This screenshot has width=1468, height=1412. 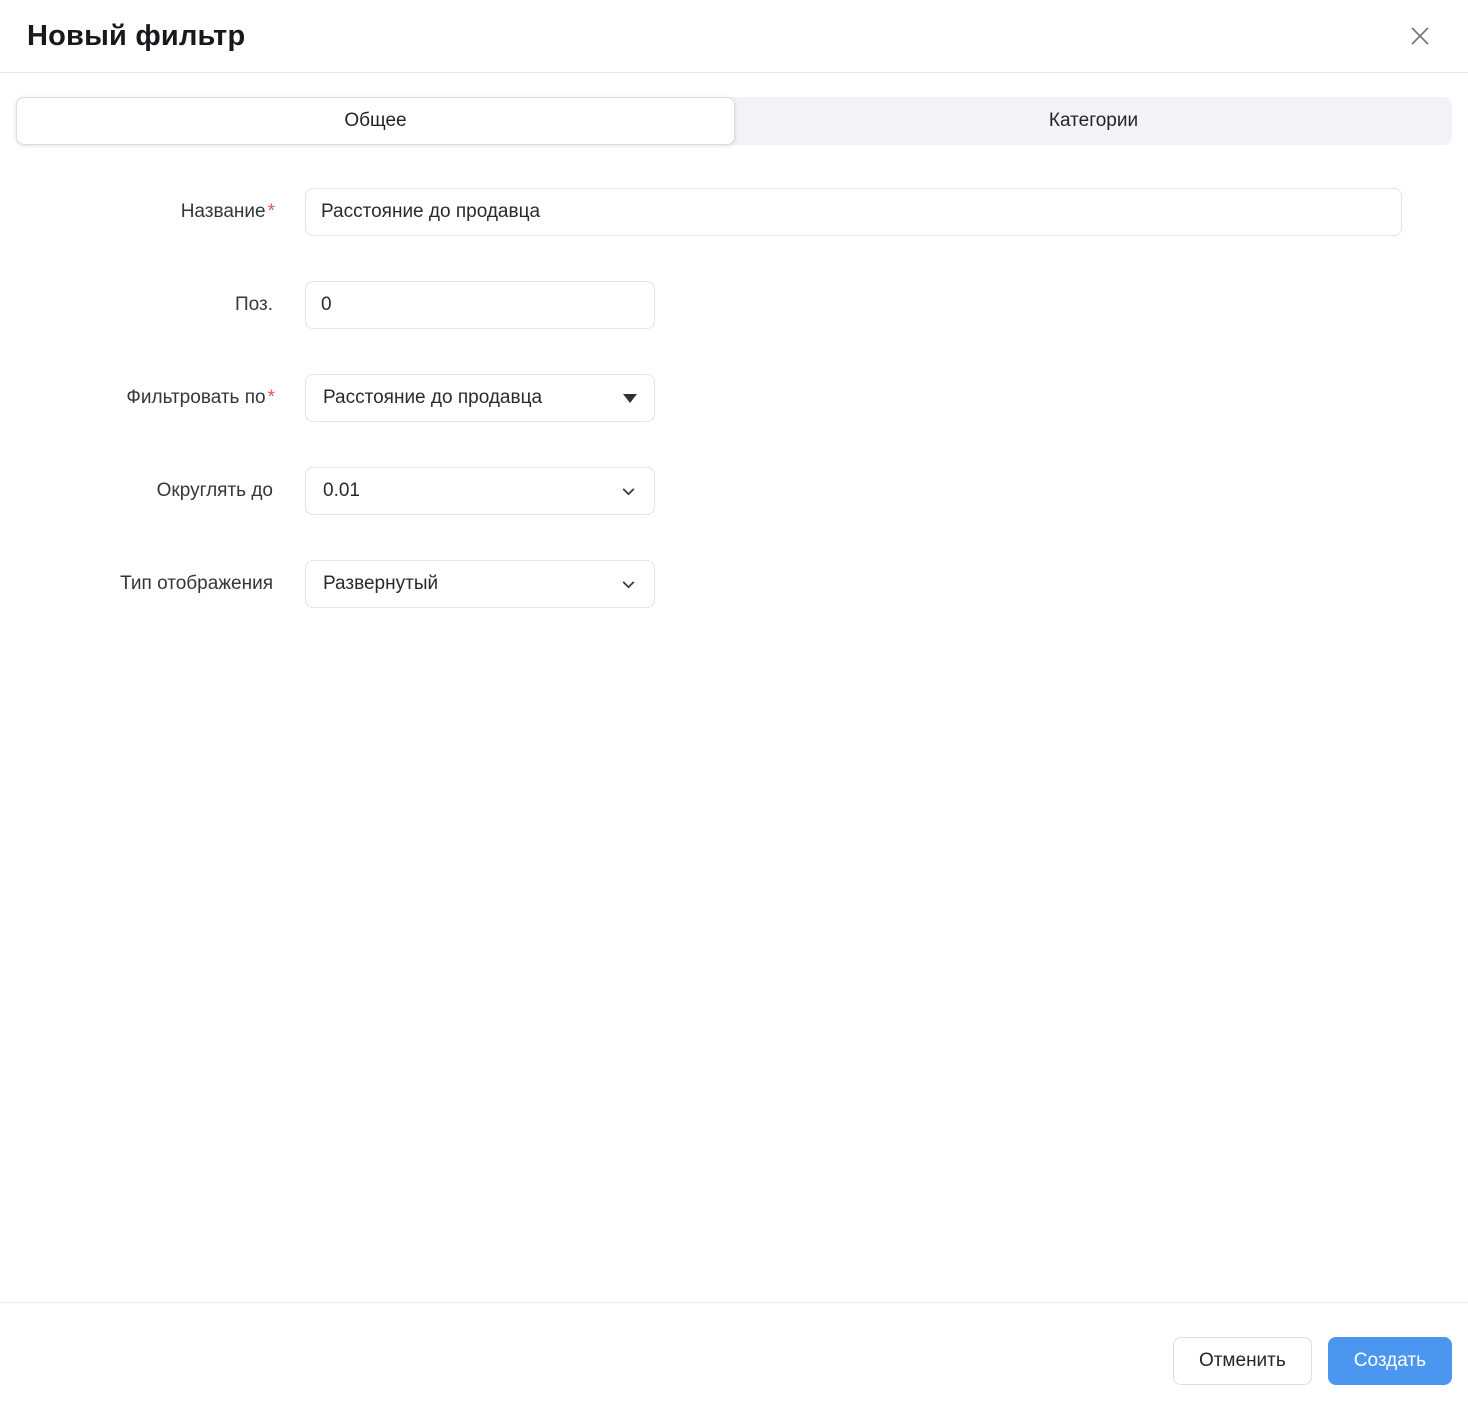 I want to click on caret-down-filled-icon, so click(x=630, y=398).